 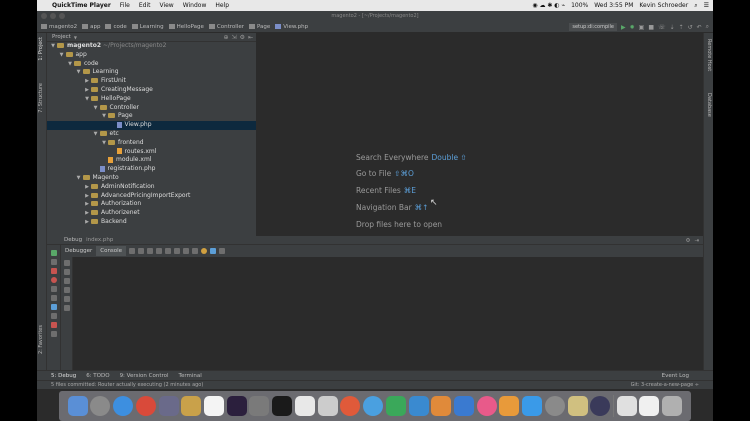 What do you see at coordinates (177, 251) in the screenshot?
I see `step-out-icon` at bounding box center [177, 251].